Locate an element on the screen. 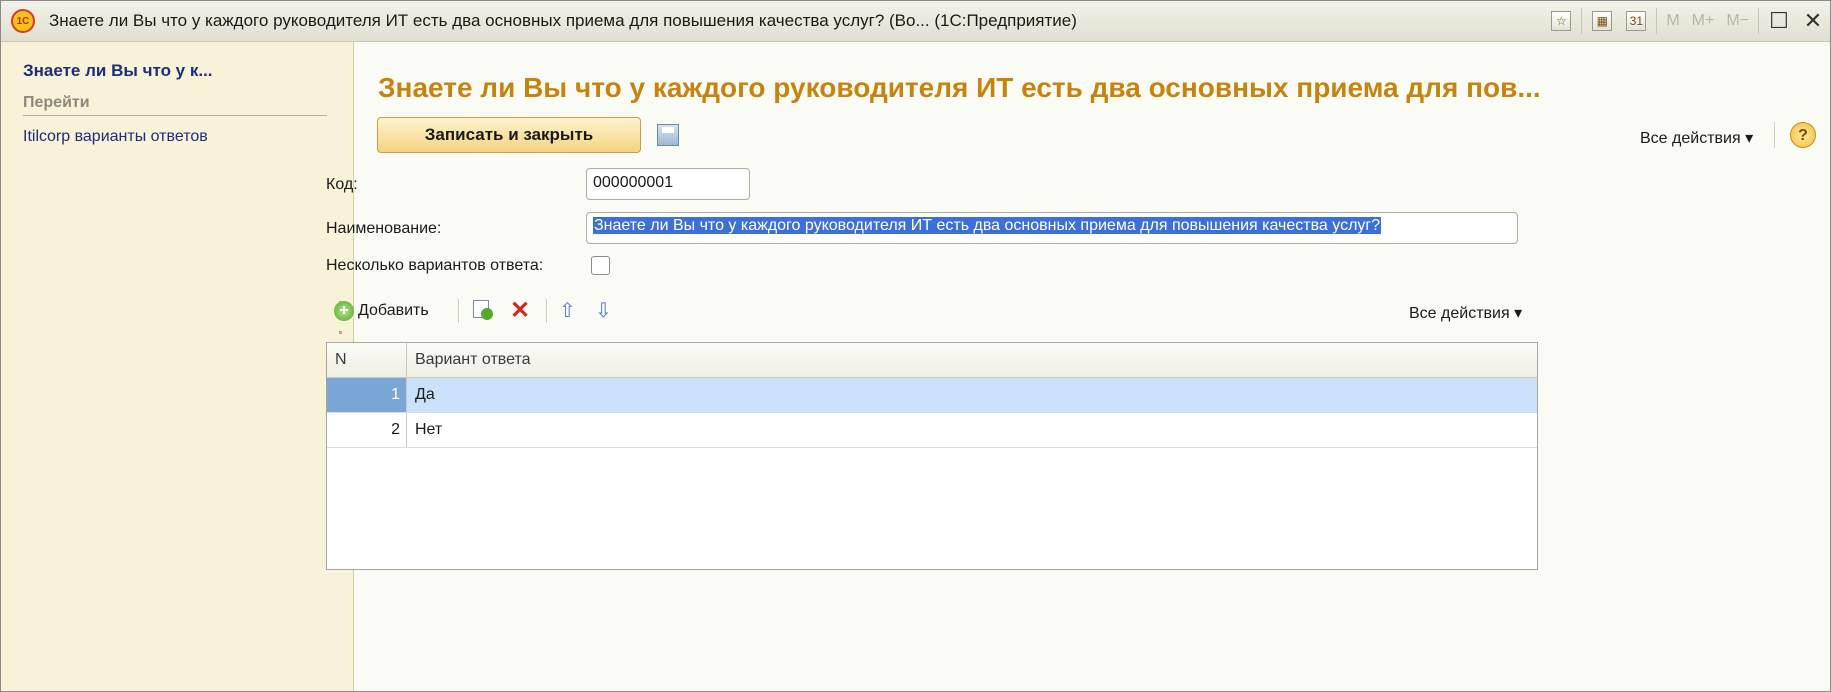 This screenshot has height=692, width=1831. code-field: 000000001 is located at coordinates (668, 184).